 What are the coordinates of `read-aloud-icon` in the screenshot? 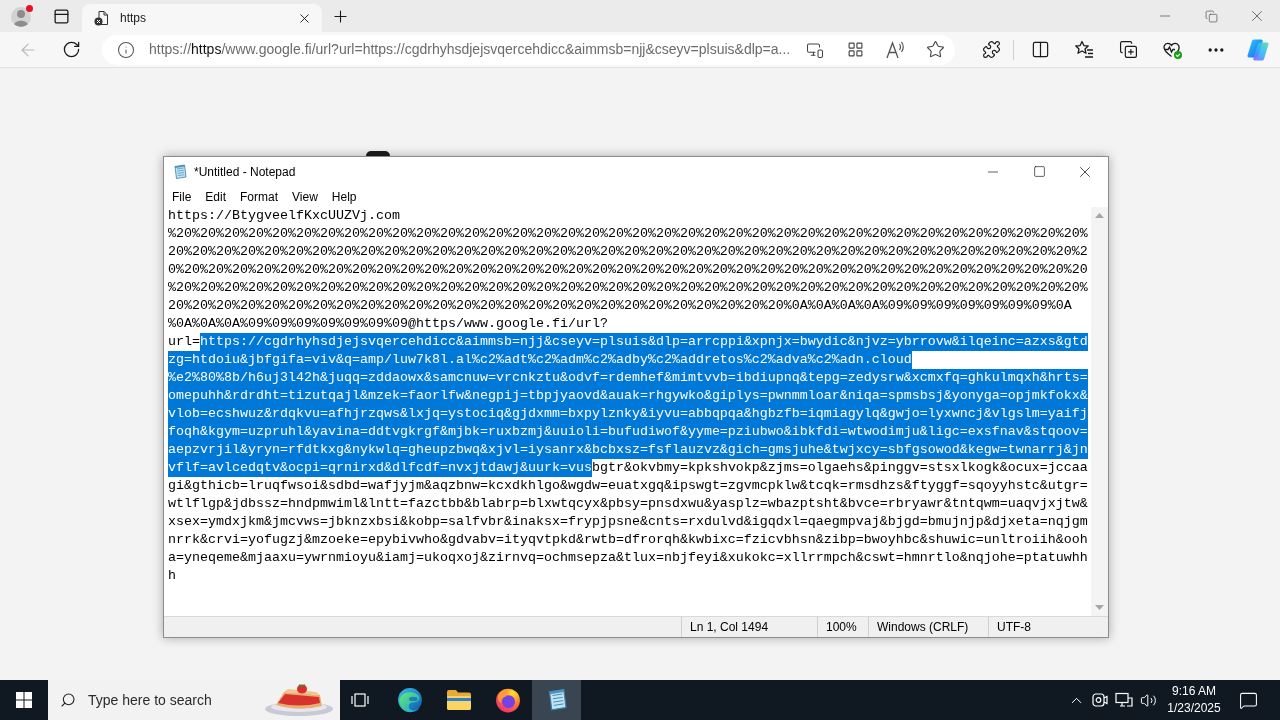 It's located at (895, 49).